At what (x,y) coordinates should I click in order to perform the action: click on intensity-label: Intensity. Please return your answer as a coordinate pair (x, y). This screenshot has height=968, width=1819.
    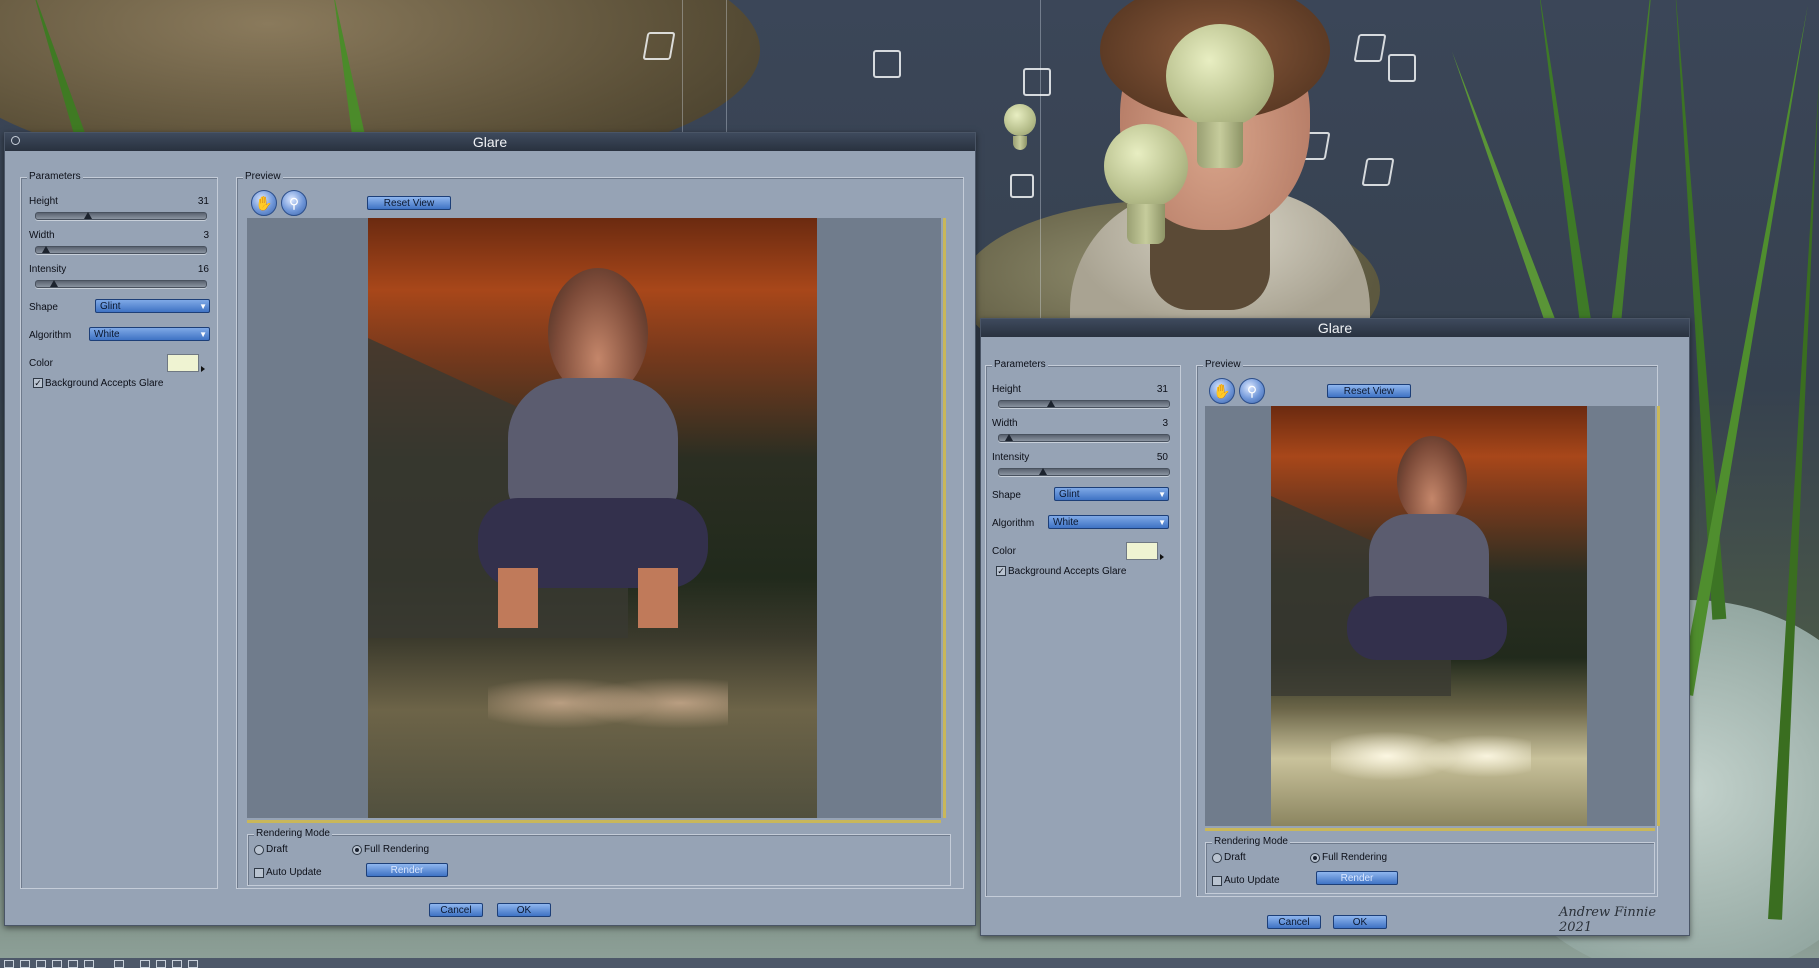
    Looking at the image, I should click on (1011, 457).